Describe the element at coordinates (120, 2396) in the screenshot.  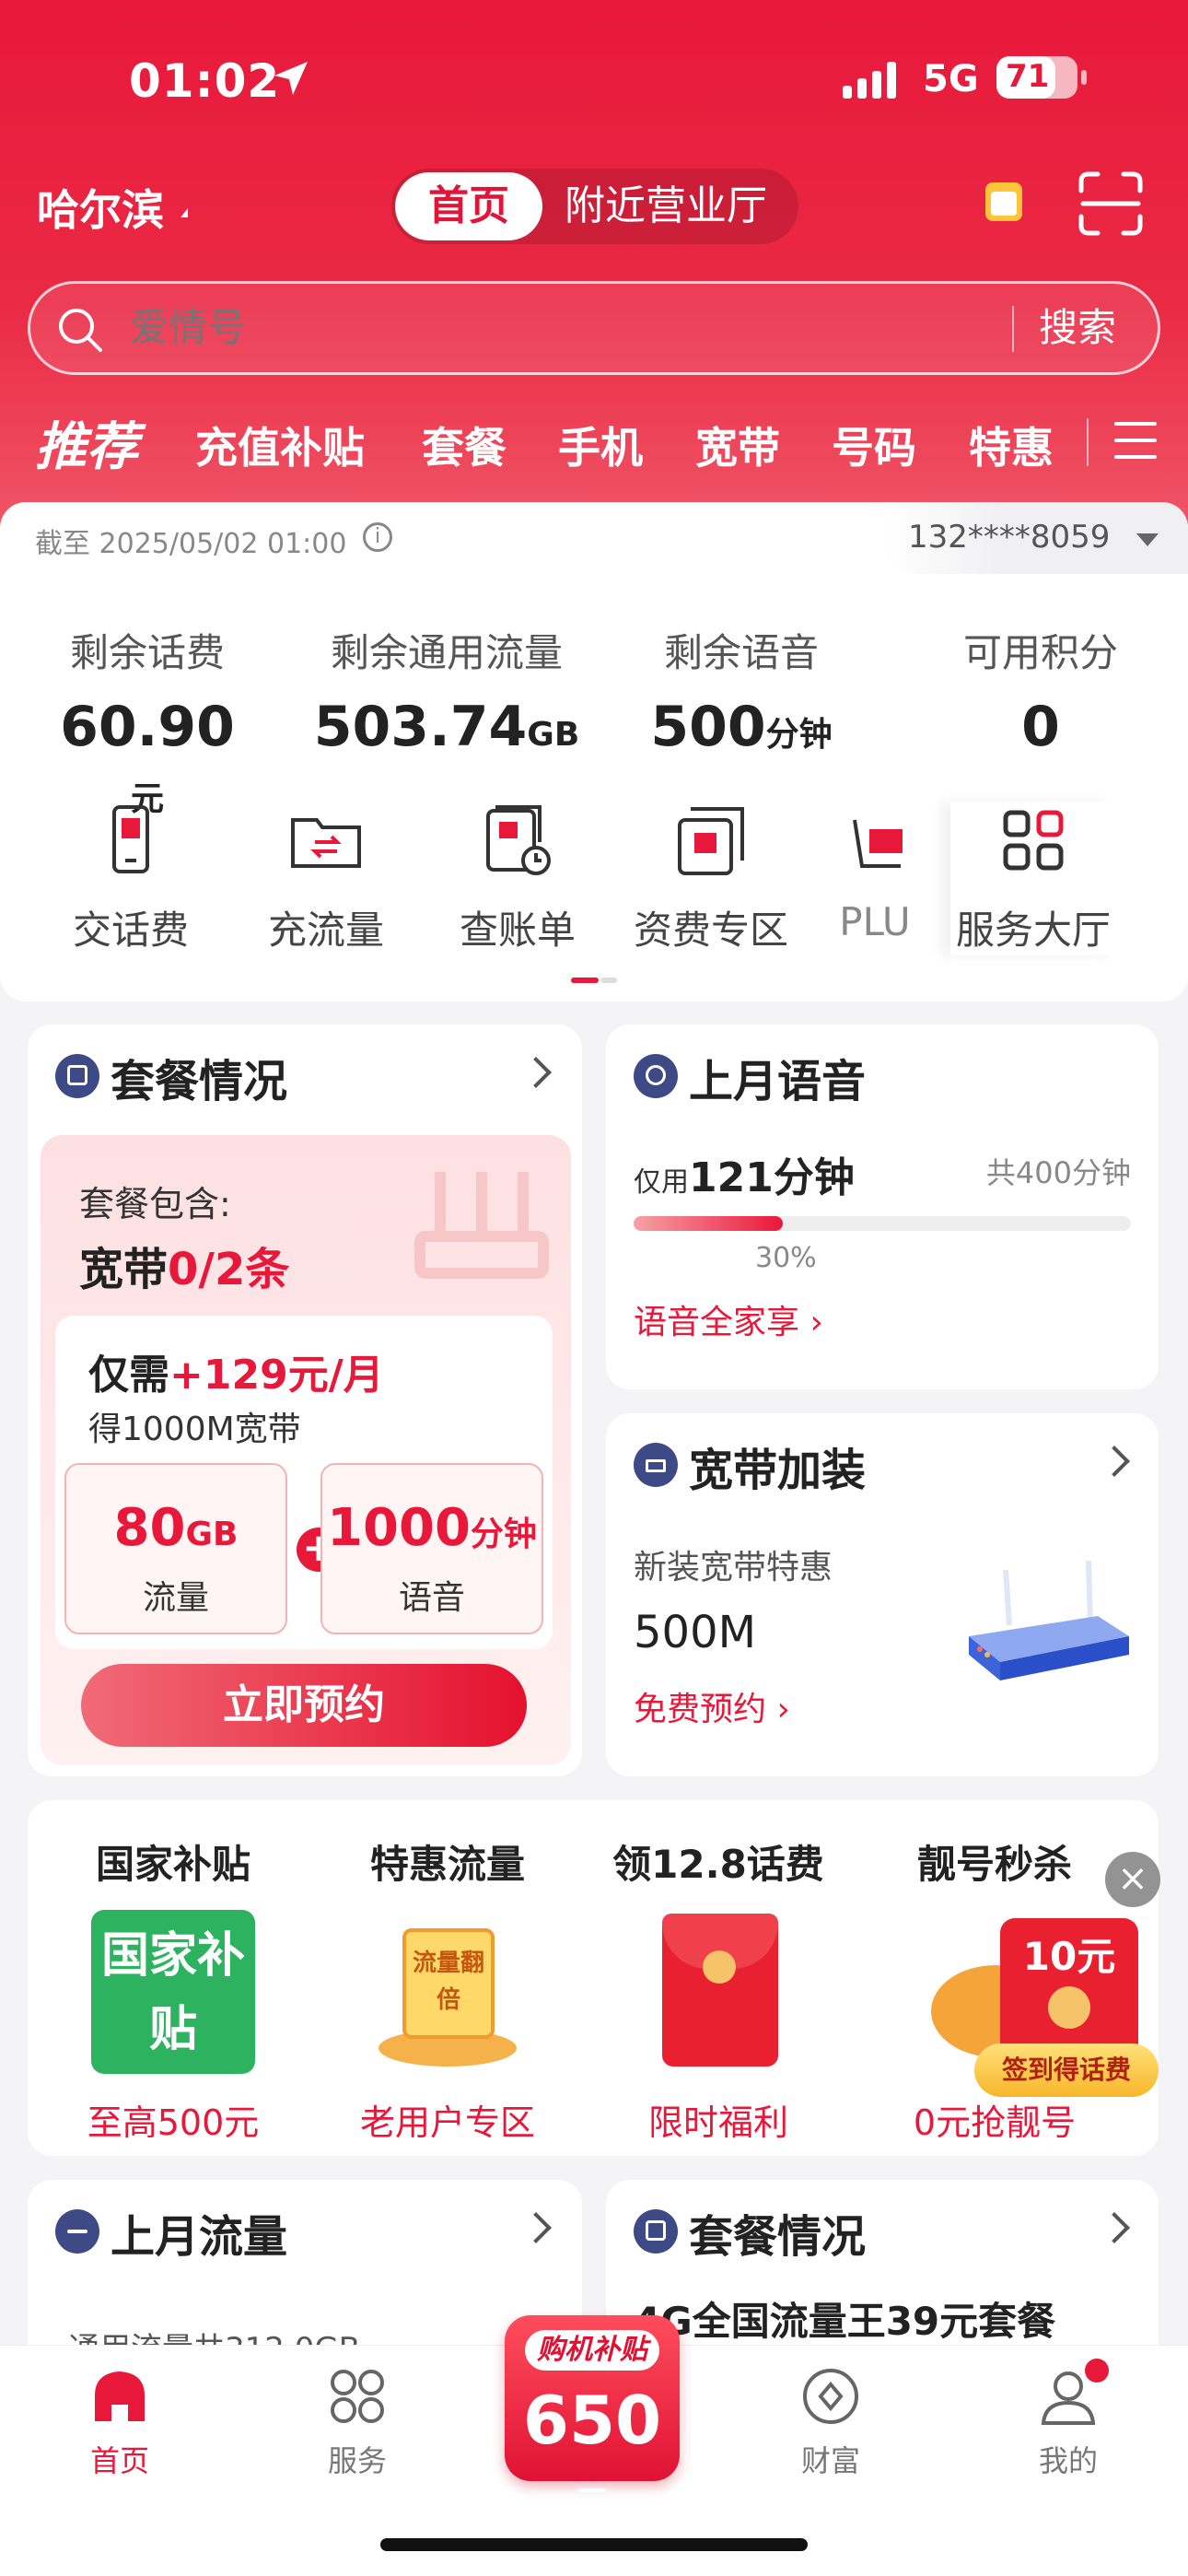
I see `home-icon` at that location.